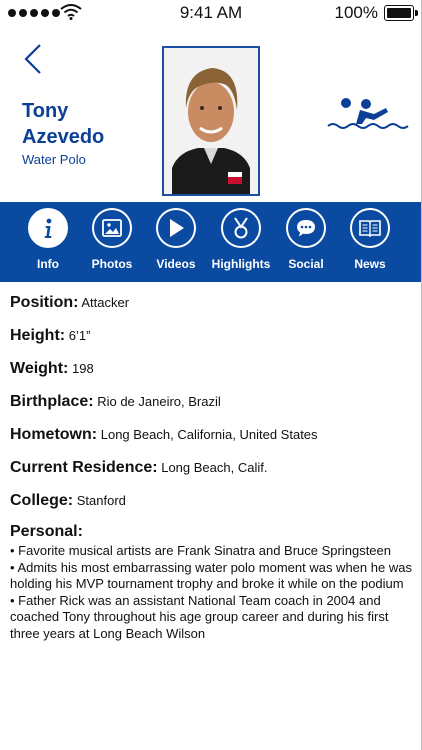 The height and width of the screenshot is (750, 422). Describe the element at coordinates (356, 12) in the screenshot. I see `battery-percentage: 100%` at that location.